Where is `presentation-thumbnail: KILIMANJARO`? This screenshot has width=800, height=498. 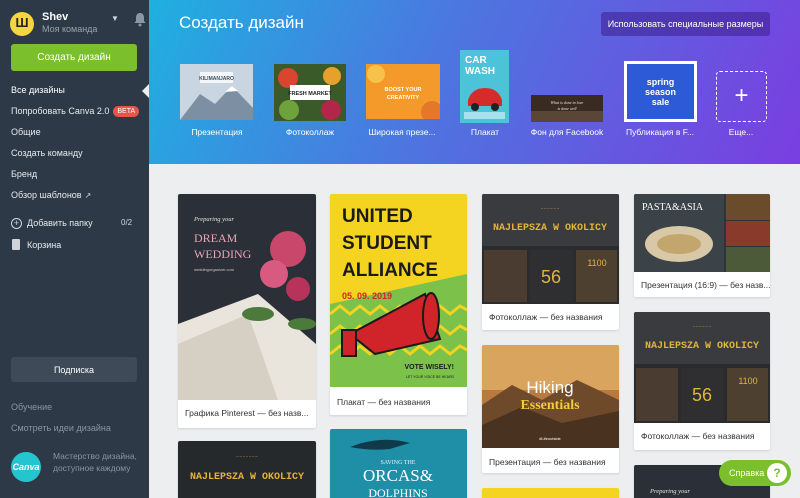
presentation-thumbnail: KILIMANJARO is located at coordinates (216, 92).